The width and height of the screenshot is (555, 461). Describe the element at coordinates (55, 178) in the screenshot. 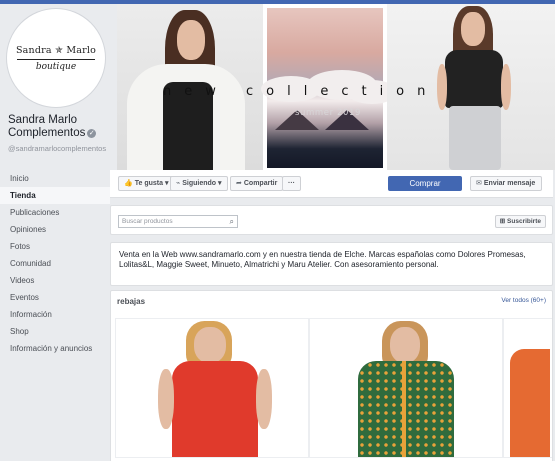

I see `nav-item-inicio: Inicio` at that location.